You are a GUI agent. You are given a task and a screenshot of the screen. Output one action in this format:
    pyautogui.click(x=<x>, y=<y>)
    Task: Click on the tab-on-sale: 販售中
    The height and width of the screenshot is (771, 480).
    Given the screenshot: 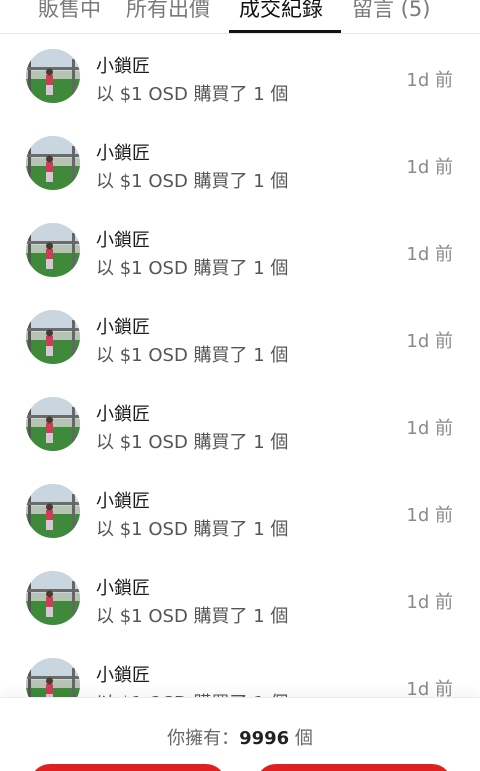 What is the action you would take?
    pyautogui.click(x=69, y=13)
    